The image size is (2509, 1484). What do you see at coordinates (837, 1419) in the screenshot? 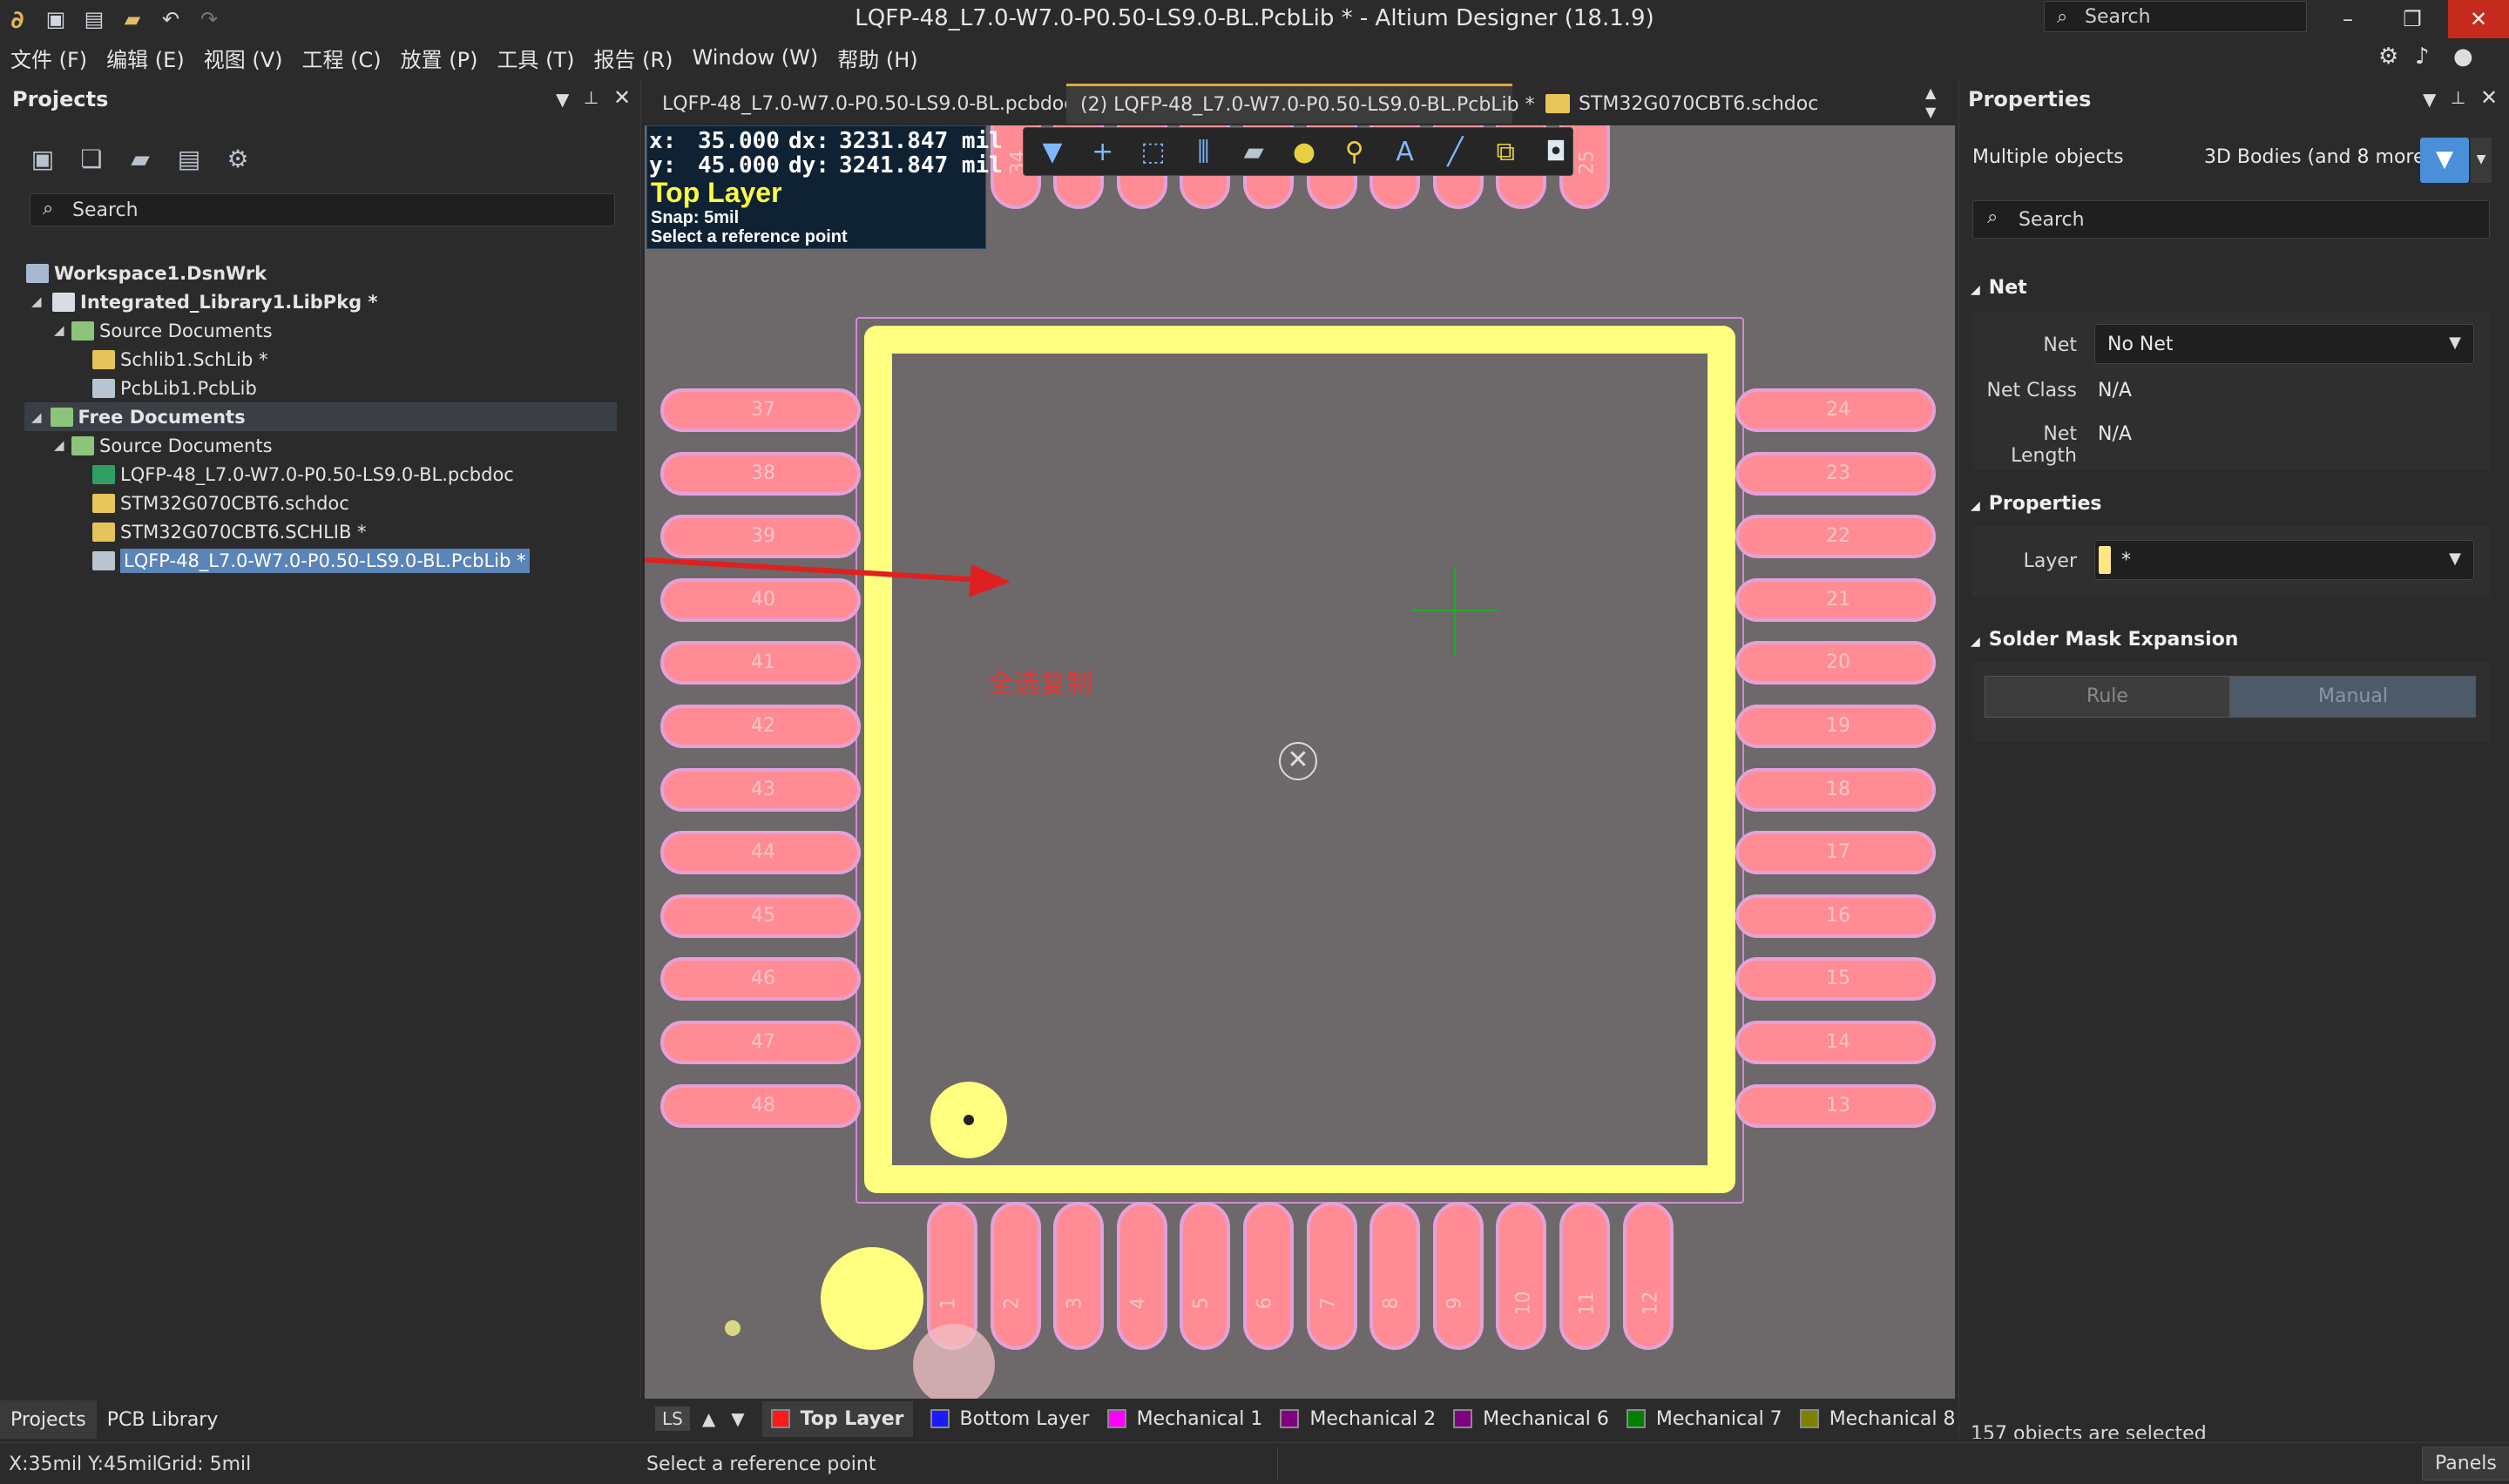
I see `layer-tab-top: Top Layer` at bounding box center [837, 1419].